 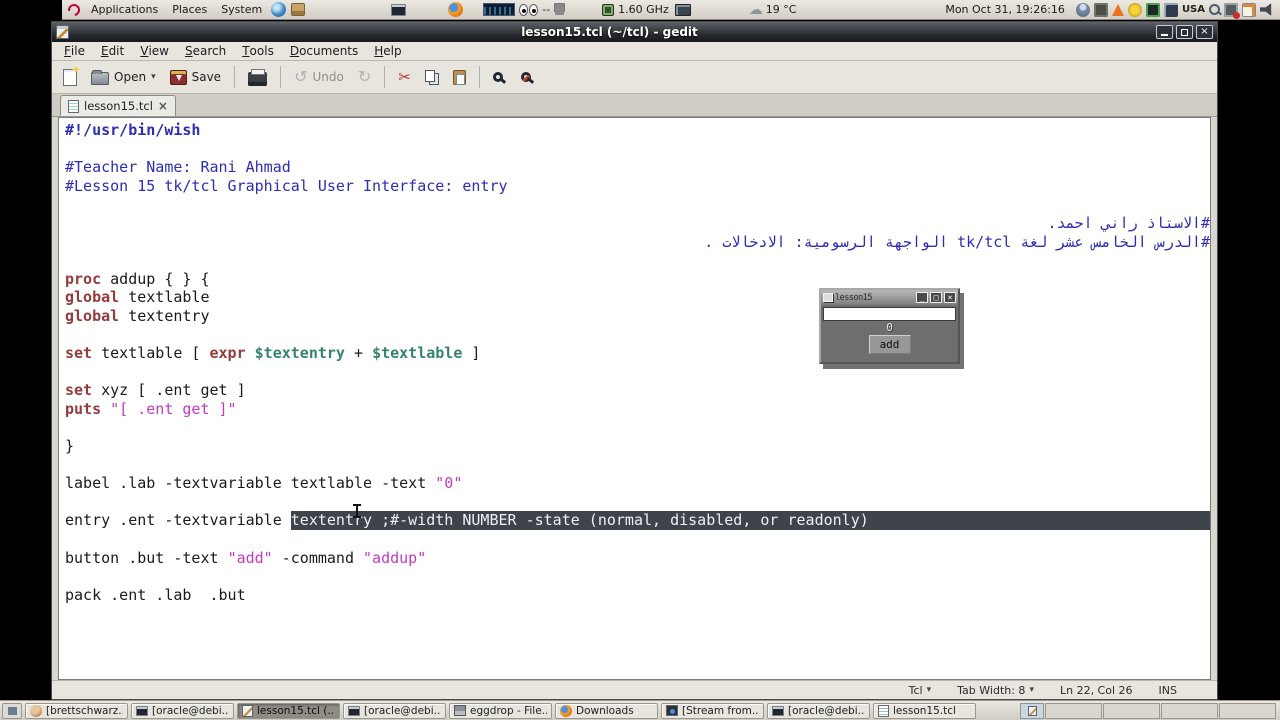 What do you see at coordinates (1005, 9) in the screenshot?
I see `clock: Mon Oct 31, 19:26:16` at bounding box center [1005, 9].